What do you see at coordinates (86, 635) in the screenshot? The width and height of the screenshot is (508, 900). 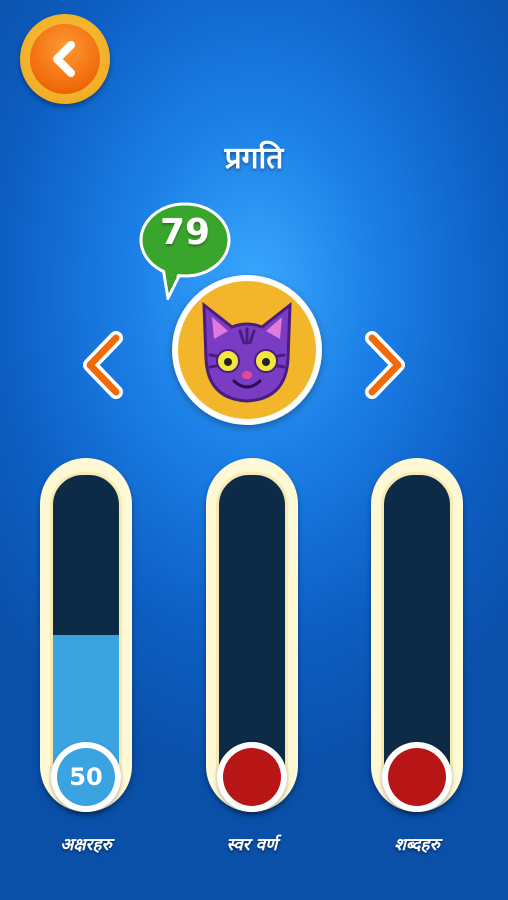 I see `progress-bar-letters: 50` at bounding box center [86, 635].